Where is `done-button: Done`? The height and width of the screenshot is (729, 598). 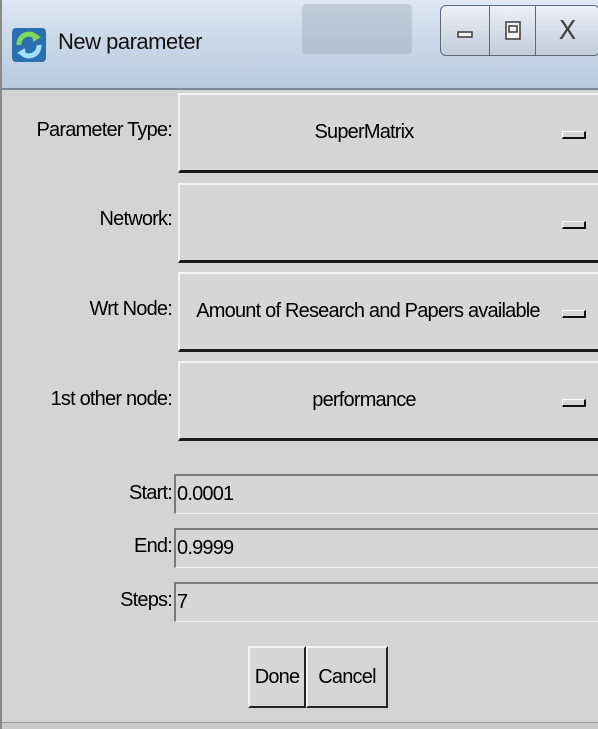 done-button: Done is located at coordinates (277, 677).